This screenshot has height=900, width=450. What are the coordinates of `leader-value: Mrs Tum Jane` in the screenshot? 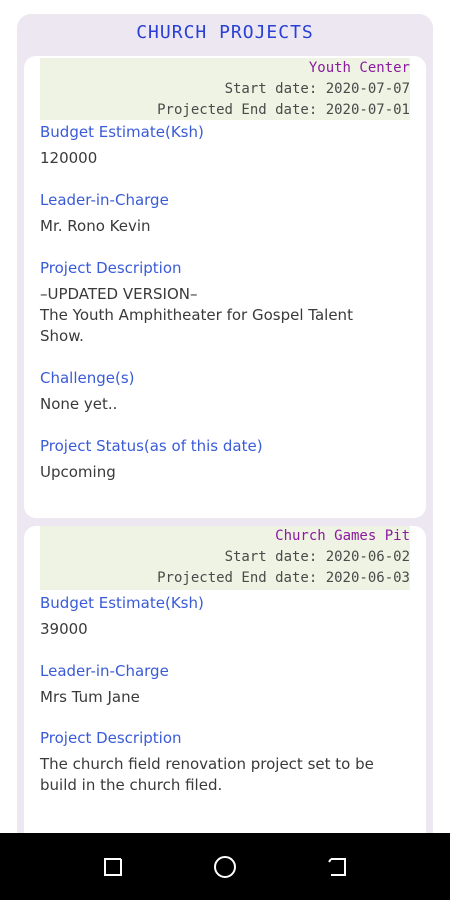 It's located at (90, 697).